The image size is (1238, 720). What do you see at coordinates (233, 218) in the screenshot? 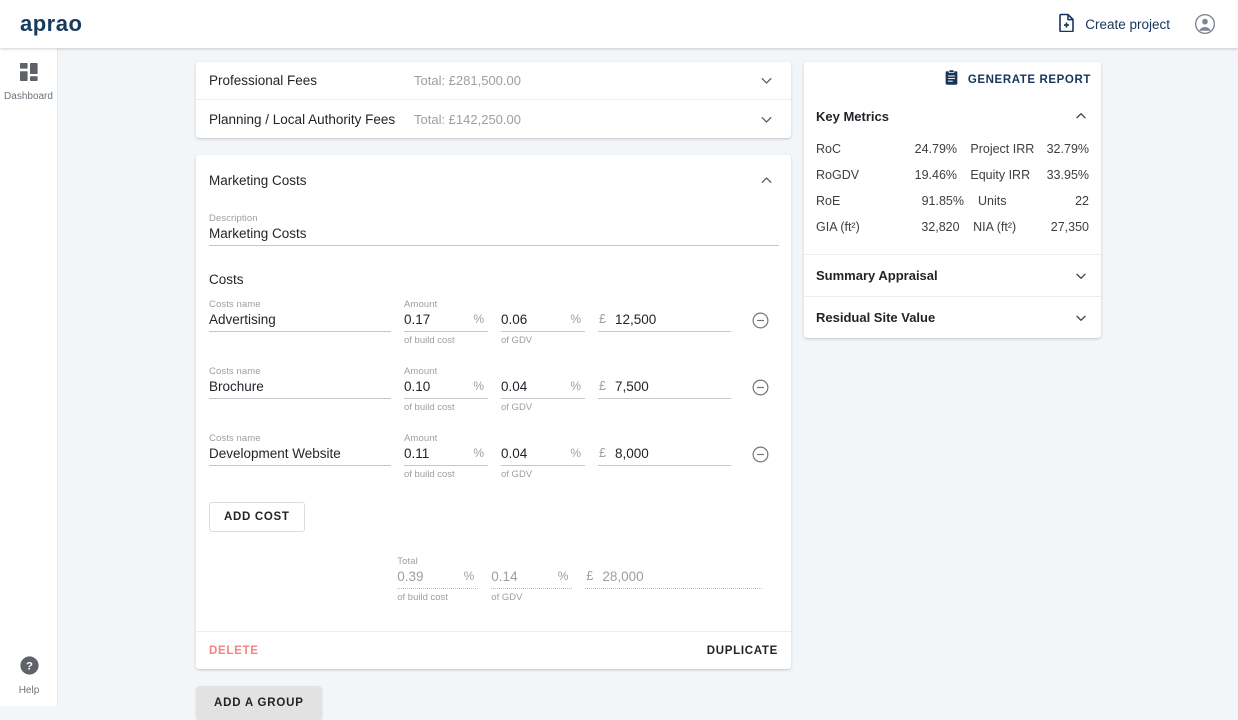
I see `description-label: Description` at bounding box center [233, 218].